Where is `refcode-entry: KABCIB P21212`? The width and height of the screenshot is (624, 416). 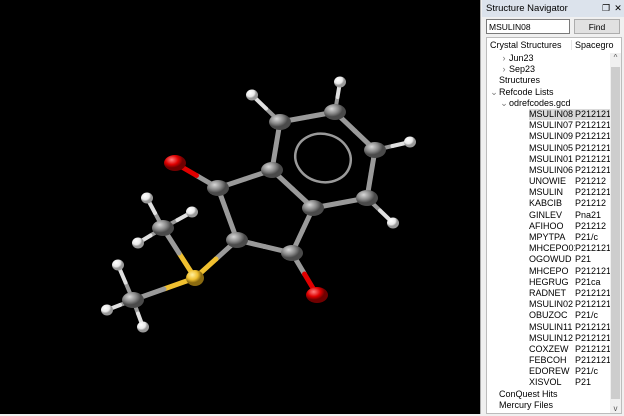 refcode-entry: KABCIB P21212 is located at coordinates (554, 203).